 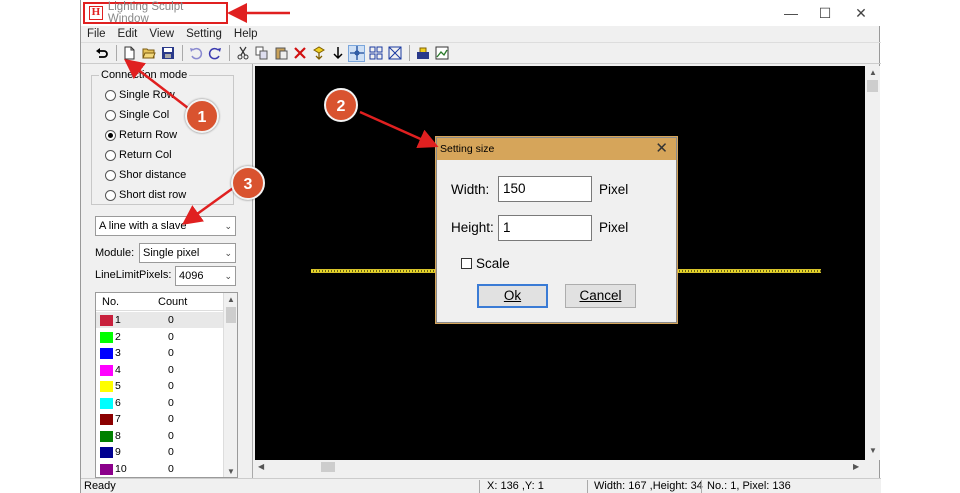 I want to click on save-icon, so click(x=167, y=53).